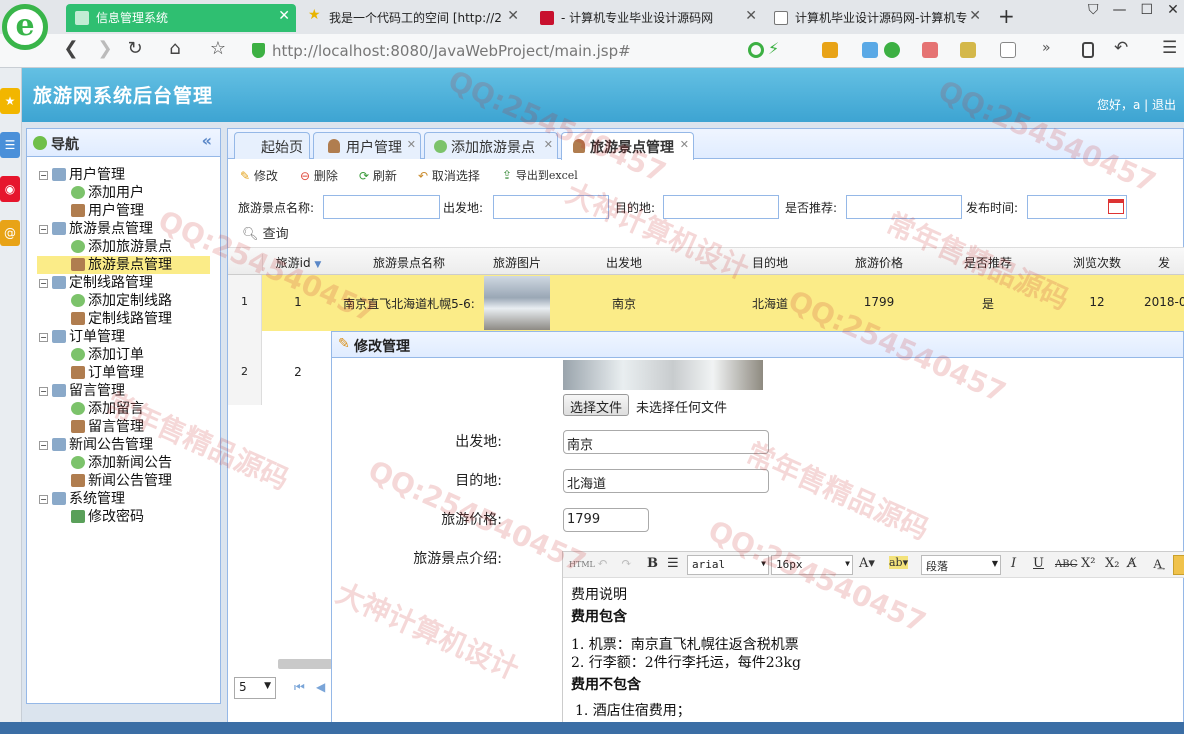 This screenshot has height=734, width=1184. Describe the element at coordinates (1127, 10) in the screenshot. I see `minimize-icon: —` at that location.